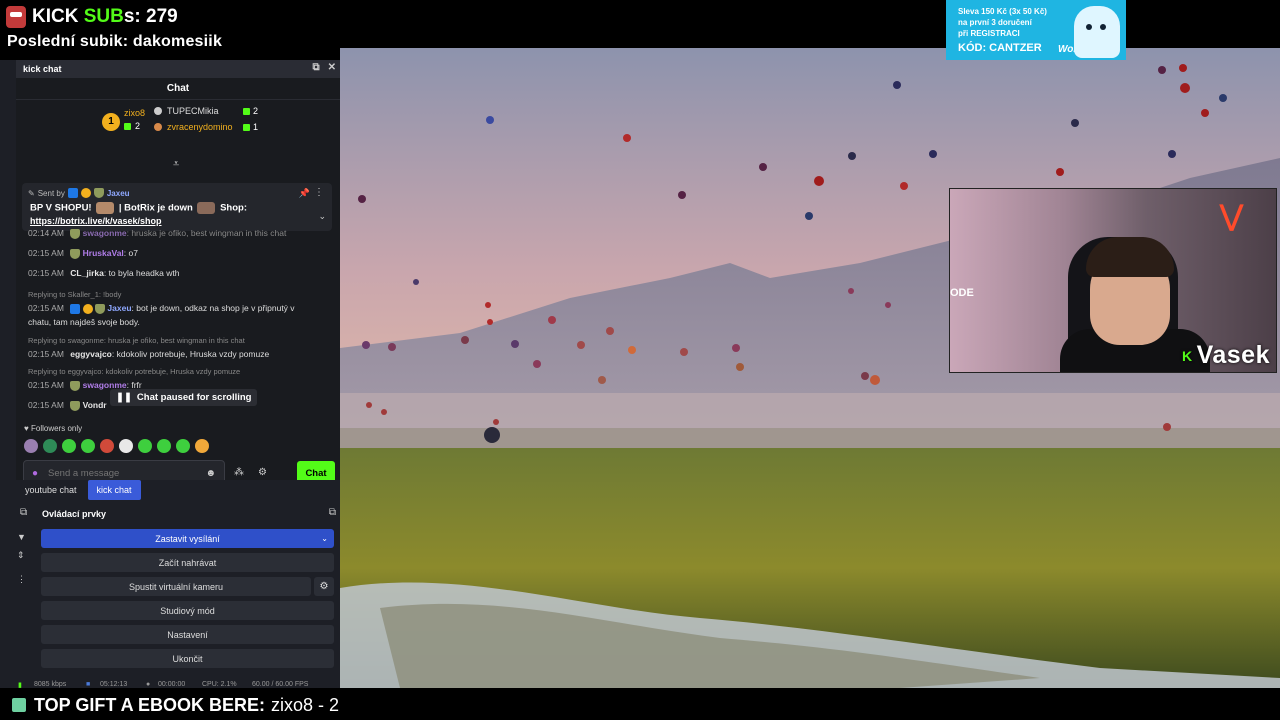 The width and height of the screenshot is (1280, 720). What do you see at coordinates (53, 428) in the screenshot?
I see `followers-only-label: ♥ Followers only` at bounding box center [53, 428].